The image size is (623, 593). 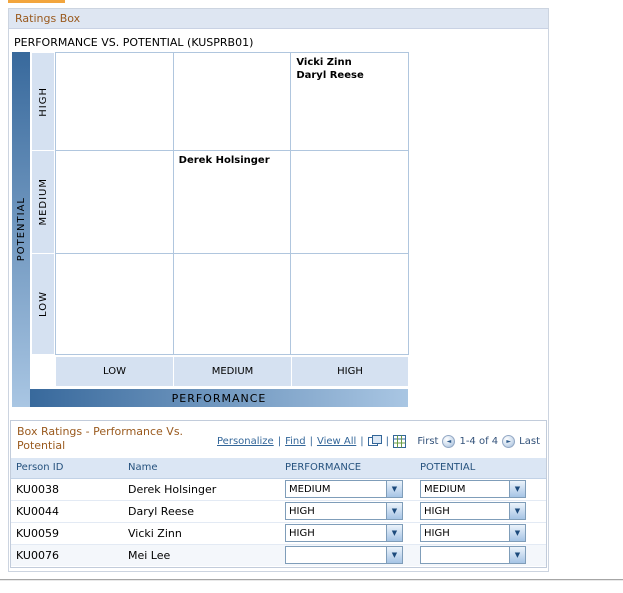 I want to click on grid-pager: First ◄ 1-4 of 4 ► Last, so click(x=478, y=441).